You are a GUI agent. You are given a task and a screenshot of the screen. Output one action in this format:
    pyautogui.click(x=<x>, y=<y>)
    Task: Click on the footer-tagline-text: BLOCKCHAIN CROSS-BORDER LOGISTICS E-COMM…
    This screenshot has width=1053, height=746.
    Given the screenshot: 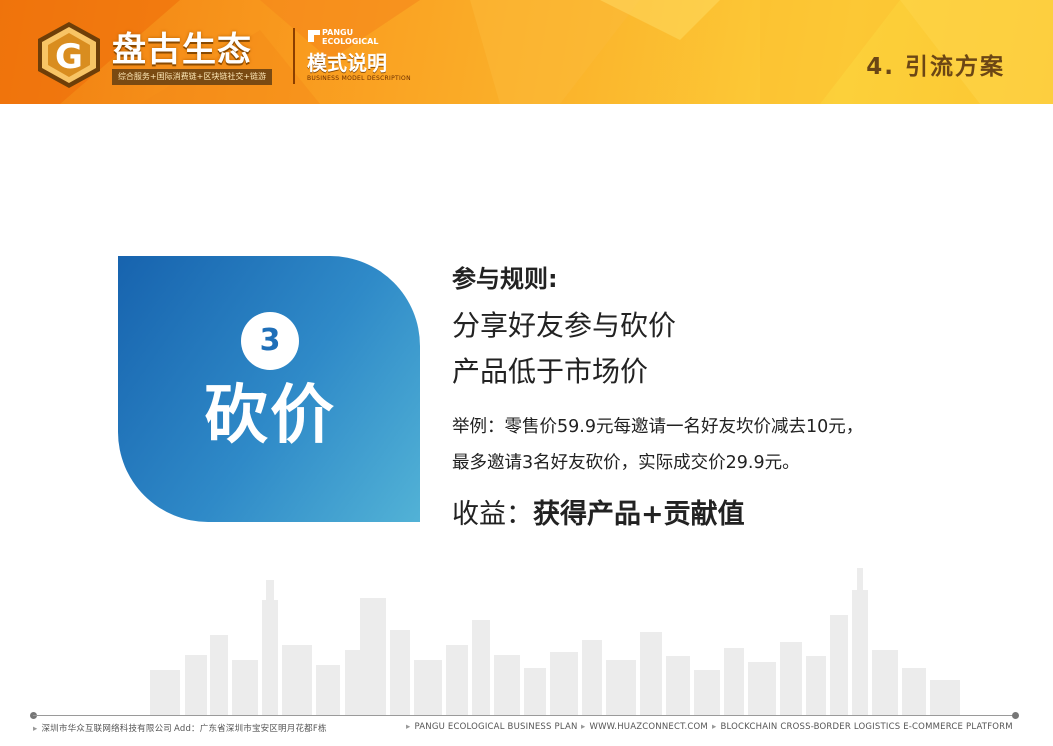 What is the action you would take?
    pyautogui.click(x=866, y=727)
    